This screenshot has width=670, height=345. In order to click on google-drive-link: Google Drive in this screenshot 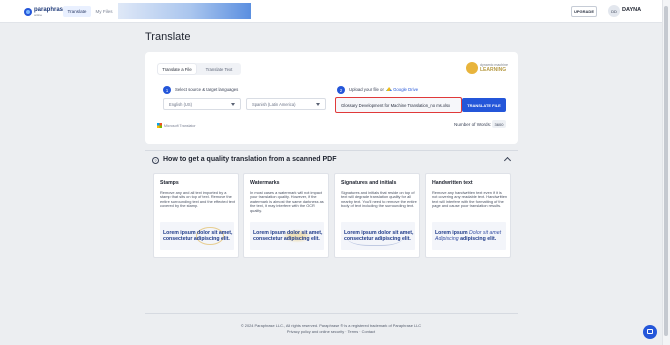, I will do `click(405, 89)`.